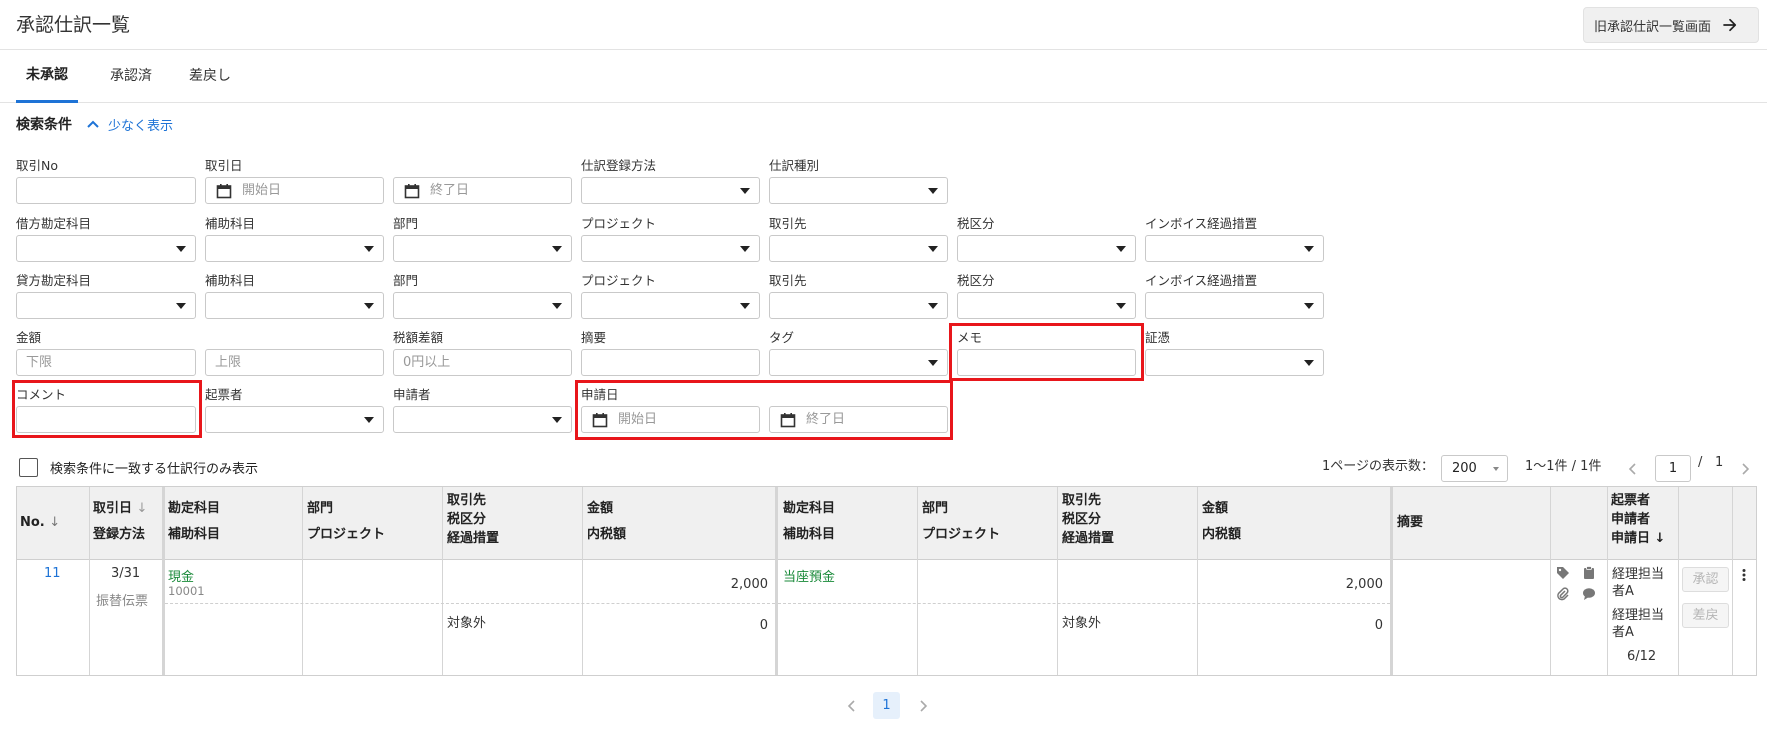 This screenshot has width=1767, height=734. What do you see at coordinates (1705, 579) in the screenshot?
I see `approve-button: 承認` at bounding box center [1705, 579].